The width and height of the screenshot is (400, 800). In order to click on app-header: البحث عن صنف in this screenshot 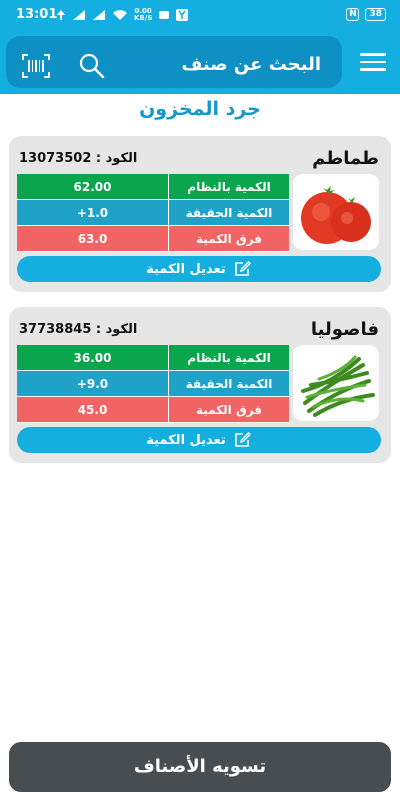, I will do `click(200, 63)`.